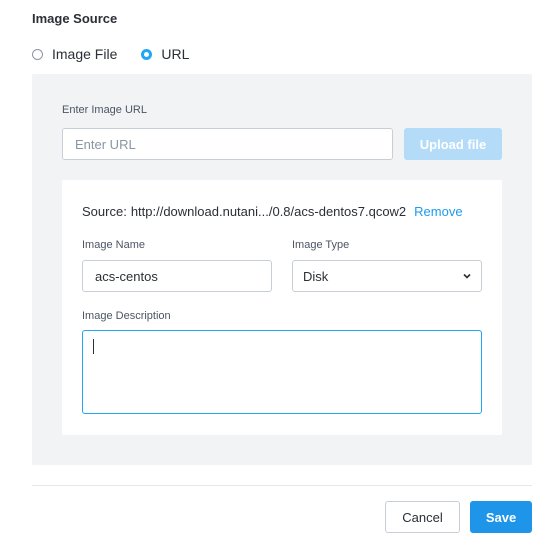 The height and width of the screenshot is (552, 554). Describe the element at coordinates (387, 276) in the screenshot. I see `image-type-select: Disk` at that location.